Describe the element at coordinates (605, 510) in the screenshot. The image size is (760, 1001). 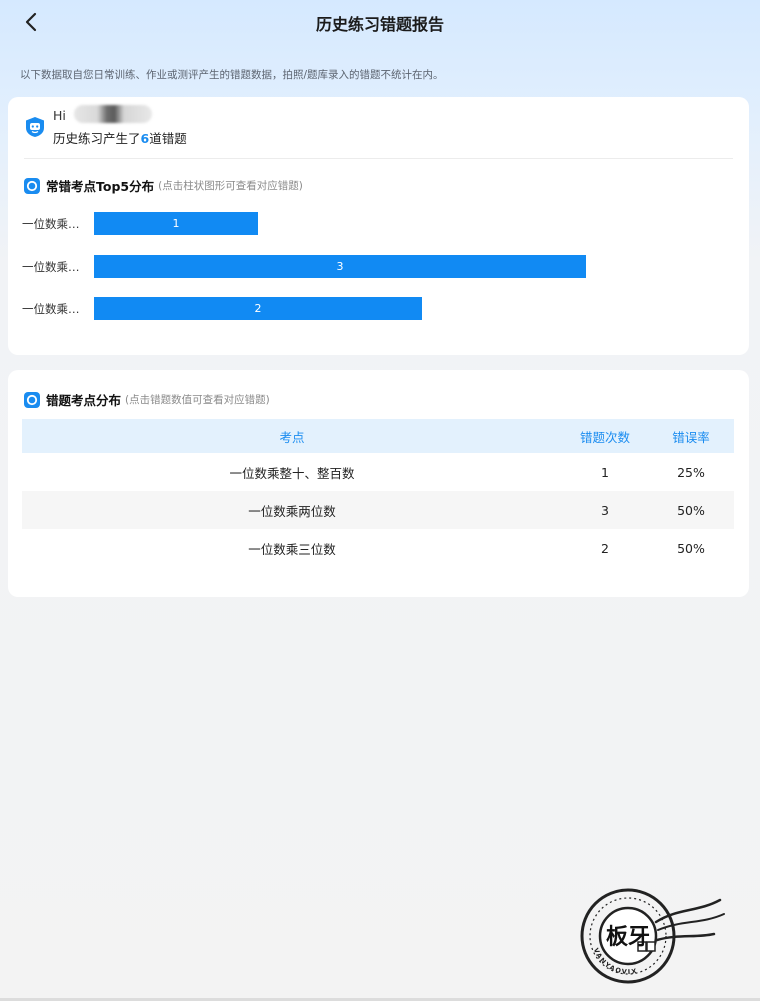
I see `row-count: 3` at that location.